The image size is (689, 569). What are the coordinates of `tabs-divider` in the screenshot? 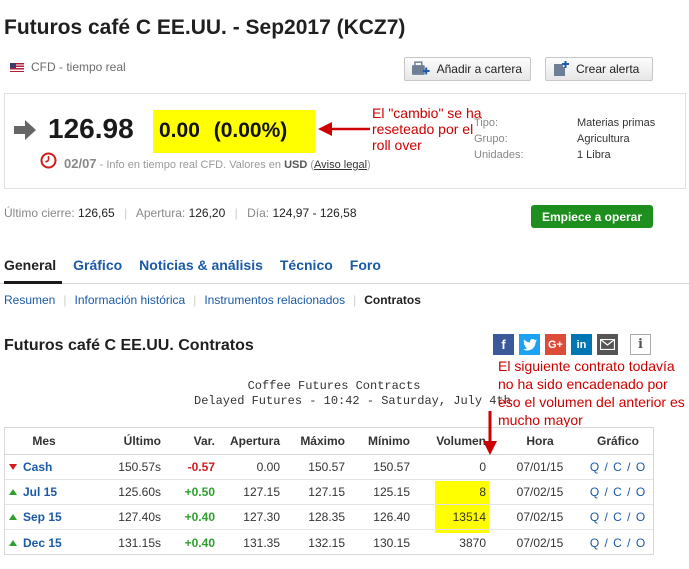 It's located at (344, 283).